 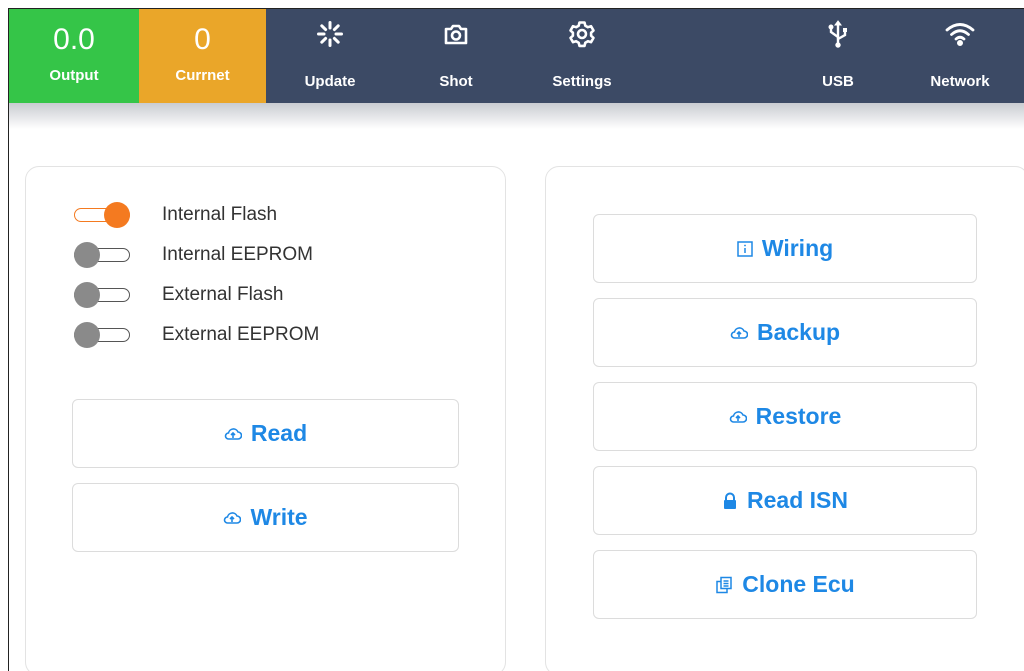 I want to click on backup-label: Backup, so click(x=798, y=332).